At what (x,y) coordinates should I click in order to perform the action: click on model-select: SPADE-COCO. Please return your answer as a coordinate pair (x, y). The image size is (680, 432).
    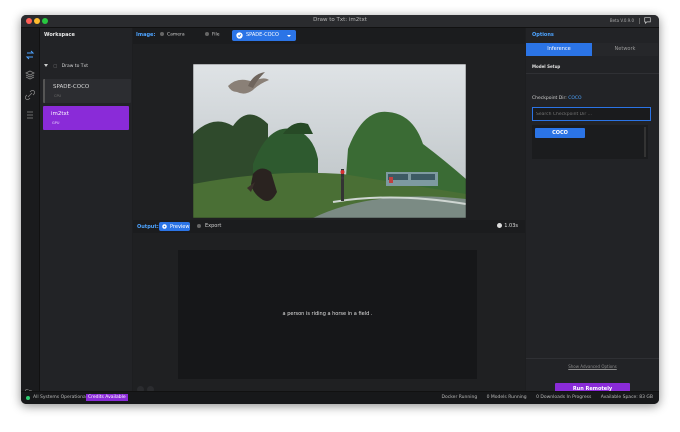
    Looking at the image, I should click on (264, 35).